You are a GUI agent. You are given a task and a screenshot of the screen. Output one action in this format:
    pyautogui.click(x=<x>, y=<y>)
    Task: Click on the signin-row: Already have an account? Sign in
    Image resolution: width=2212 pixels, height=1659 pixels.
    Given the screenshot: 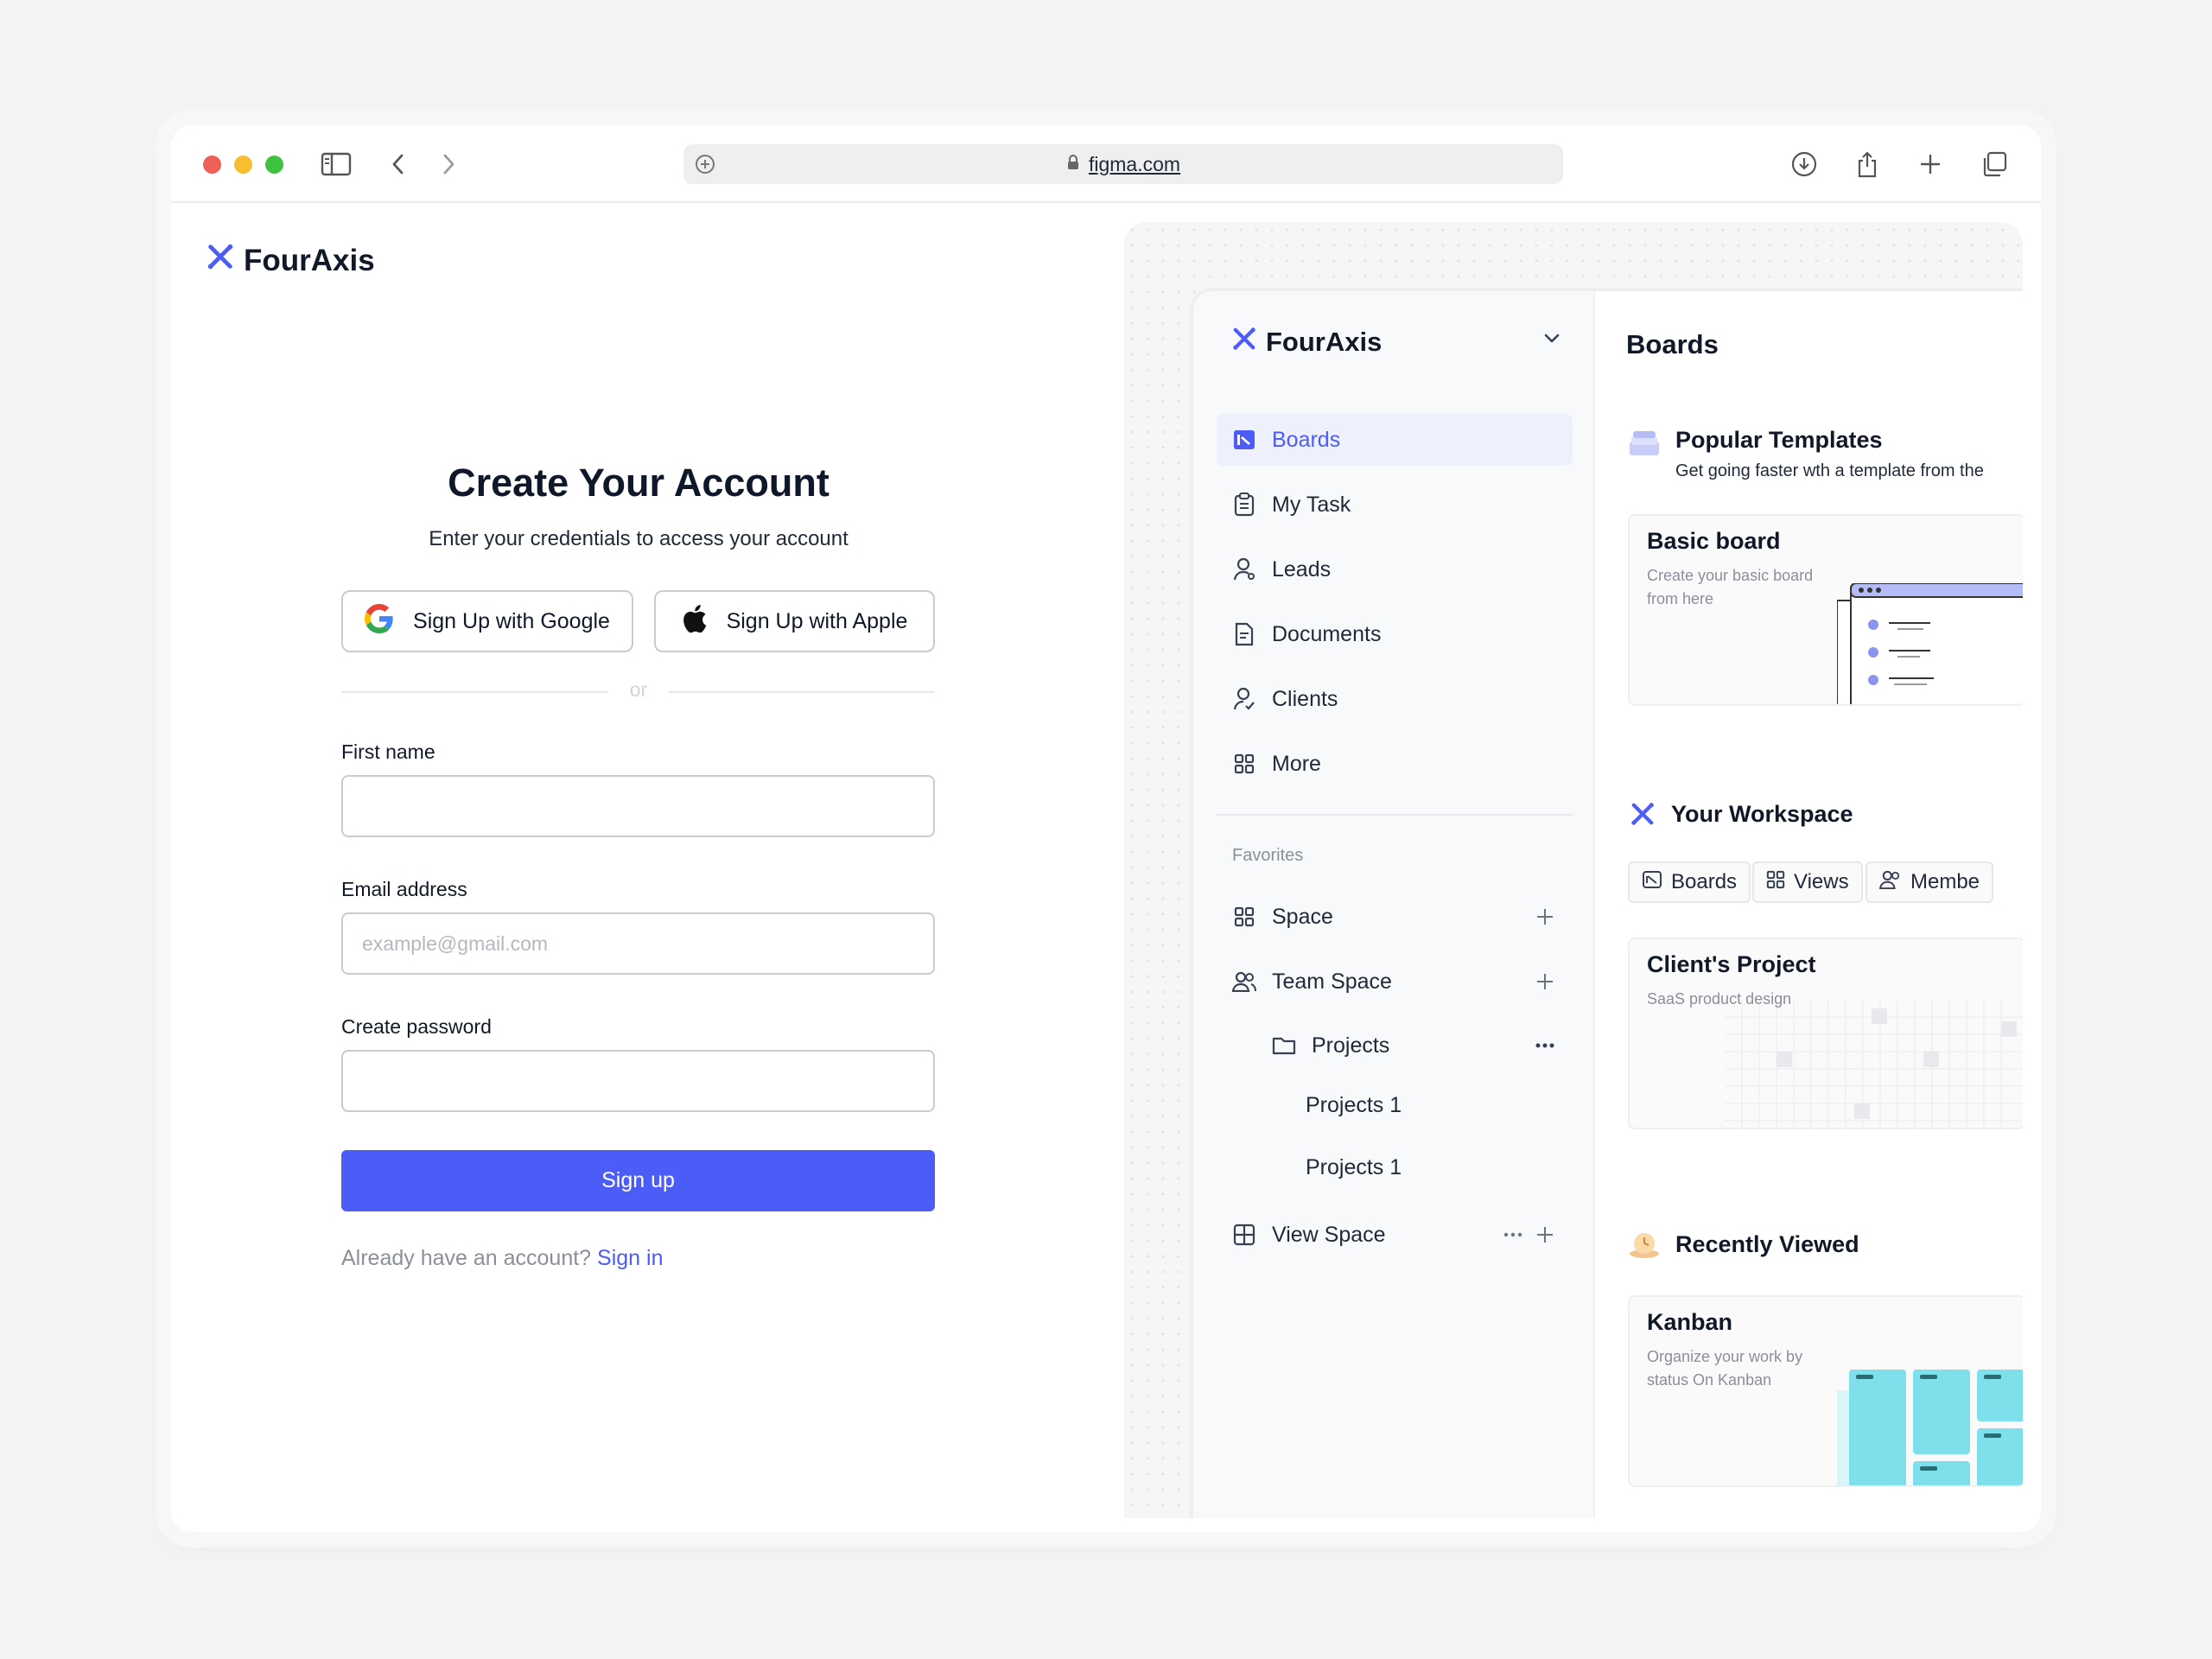 What is the action you would take?
    pyautogui.click(x=502, y=1258)
    